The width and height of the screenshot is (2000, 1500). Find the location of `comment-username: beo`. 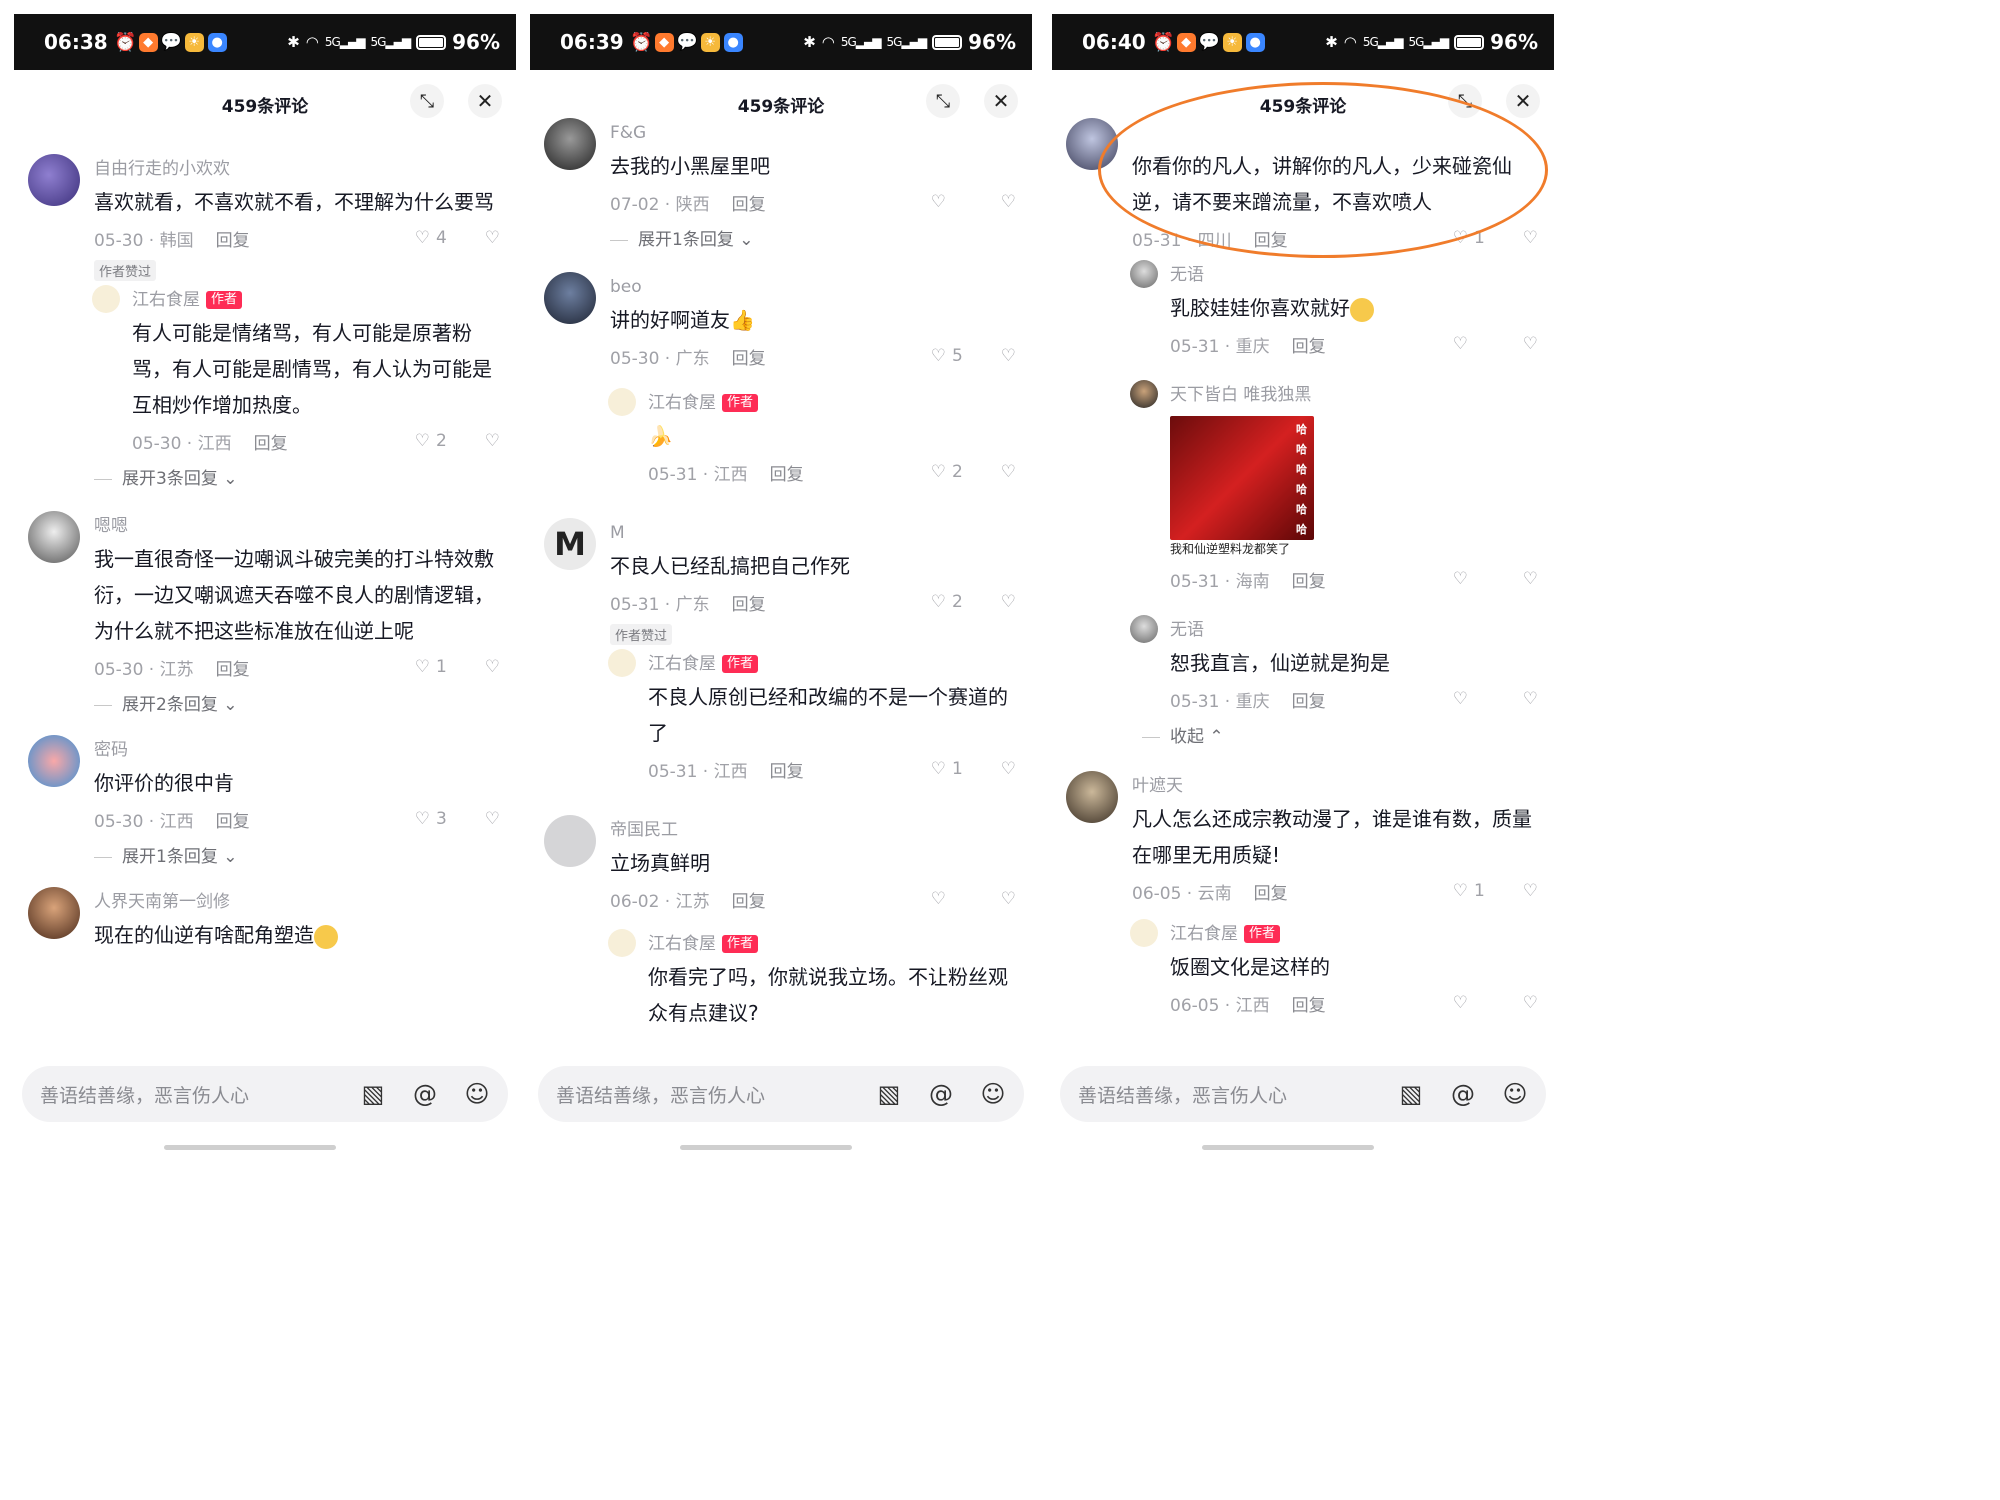

comment-username: beo is located at coordinates (813, 287).